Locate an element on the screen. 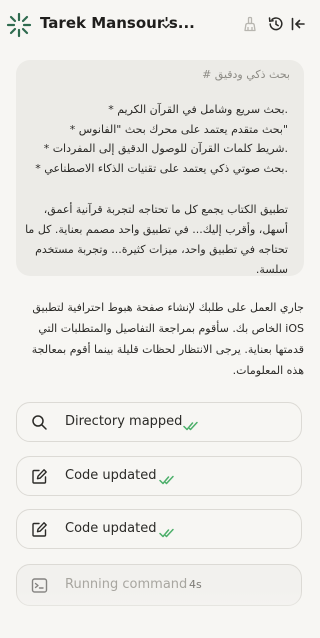  eight-point-star-logo is located at coordinates (19, 25).